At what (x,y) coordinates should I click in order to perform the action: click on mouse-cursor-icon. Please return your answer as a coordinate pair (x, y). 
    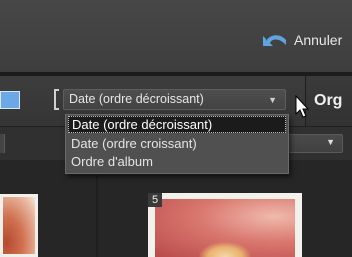
    Looking at the image, I should click on (302, 109).